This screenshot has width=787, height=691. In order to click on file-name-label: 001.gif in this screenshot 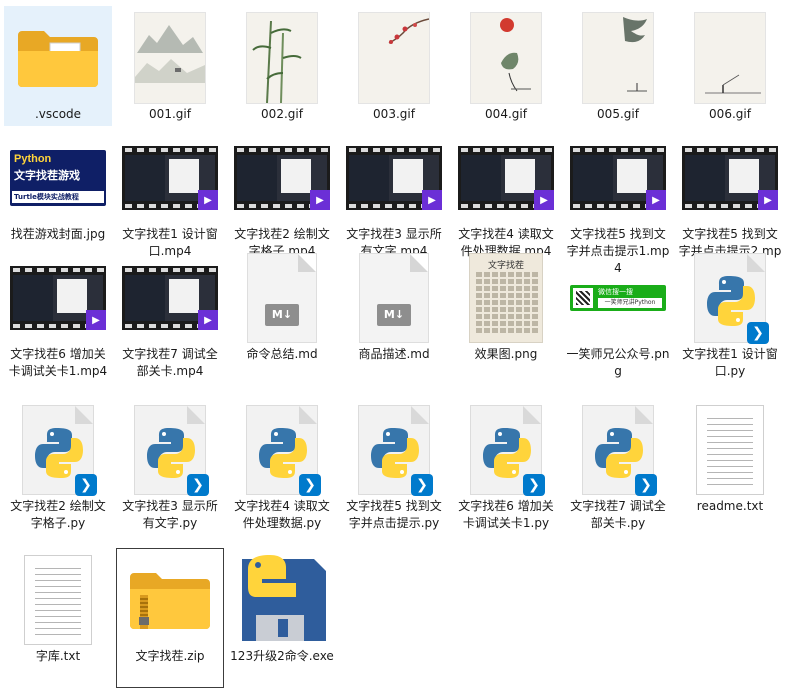, I will do `click(170, 114)`.